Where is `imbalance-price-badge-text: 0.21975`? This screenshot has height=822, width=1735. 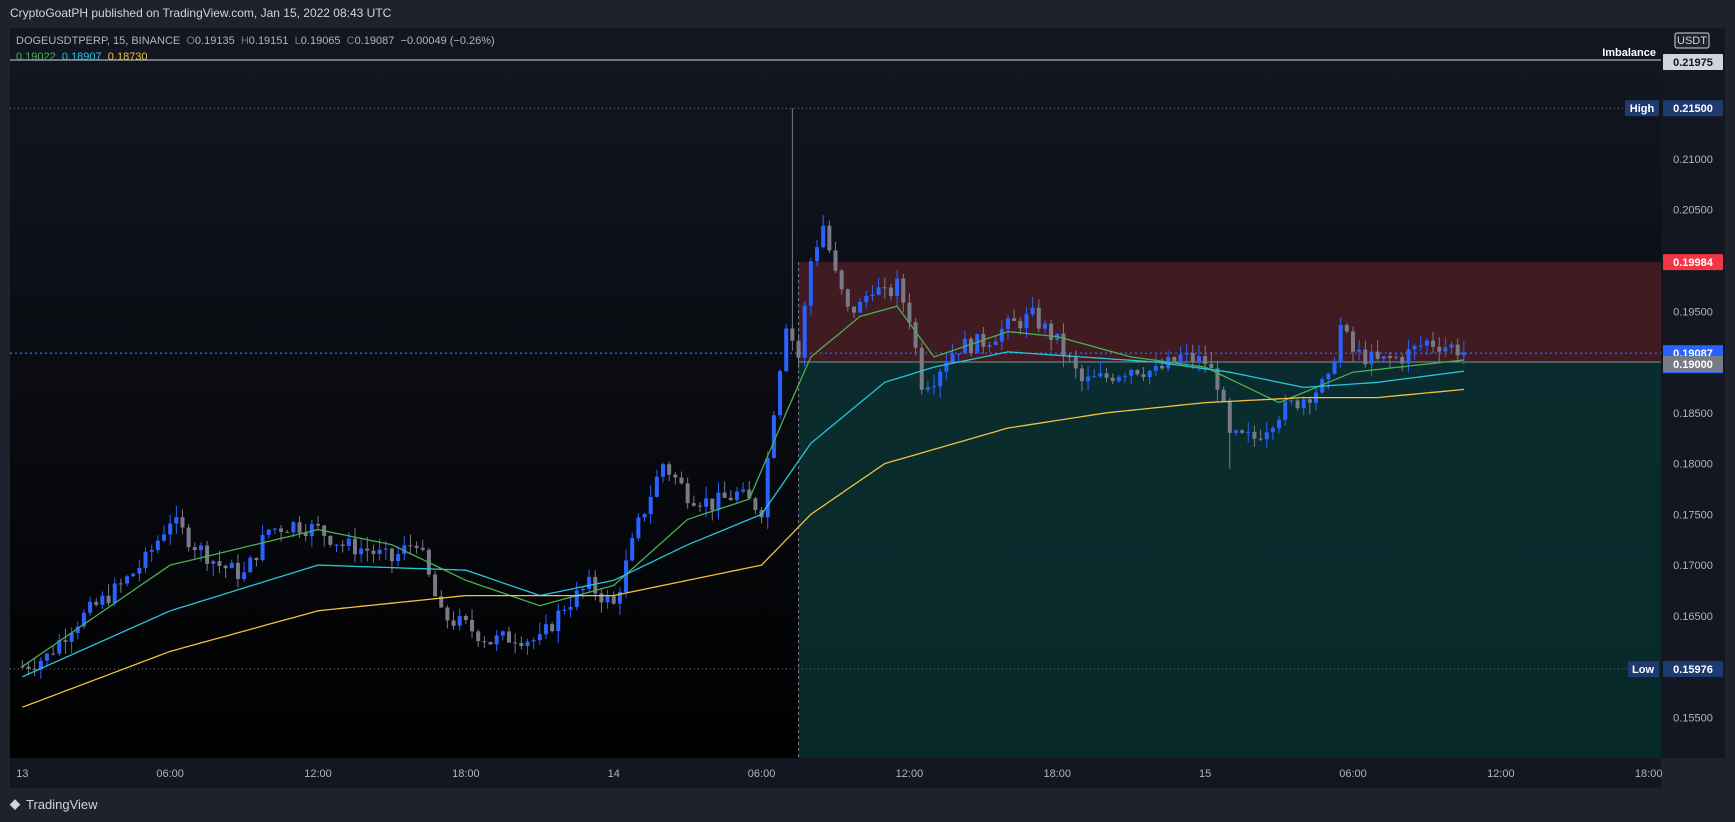
imbalance-price-badge-text: 0.21975 is located at coordinates (1693, 63).